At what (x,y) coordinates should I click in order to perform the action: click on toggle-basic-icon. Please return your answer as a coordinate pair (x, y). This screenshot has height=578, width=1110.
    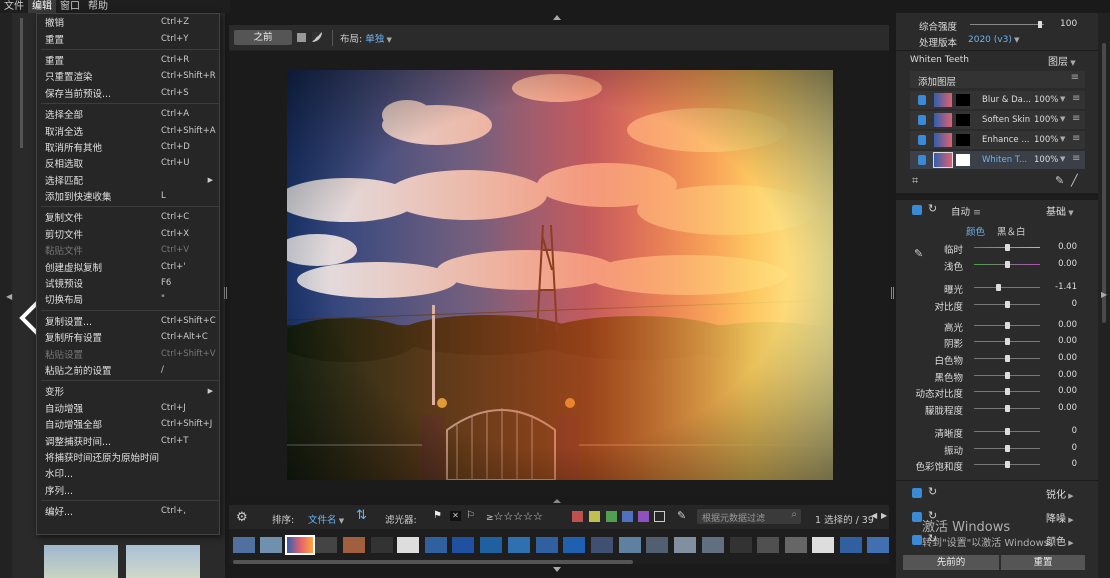
    Looking at the image, I should click on (917, 210).